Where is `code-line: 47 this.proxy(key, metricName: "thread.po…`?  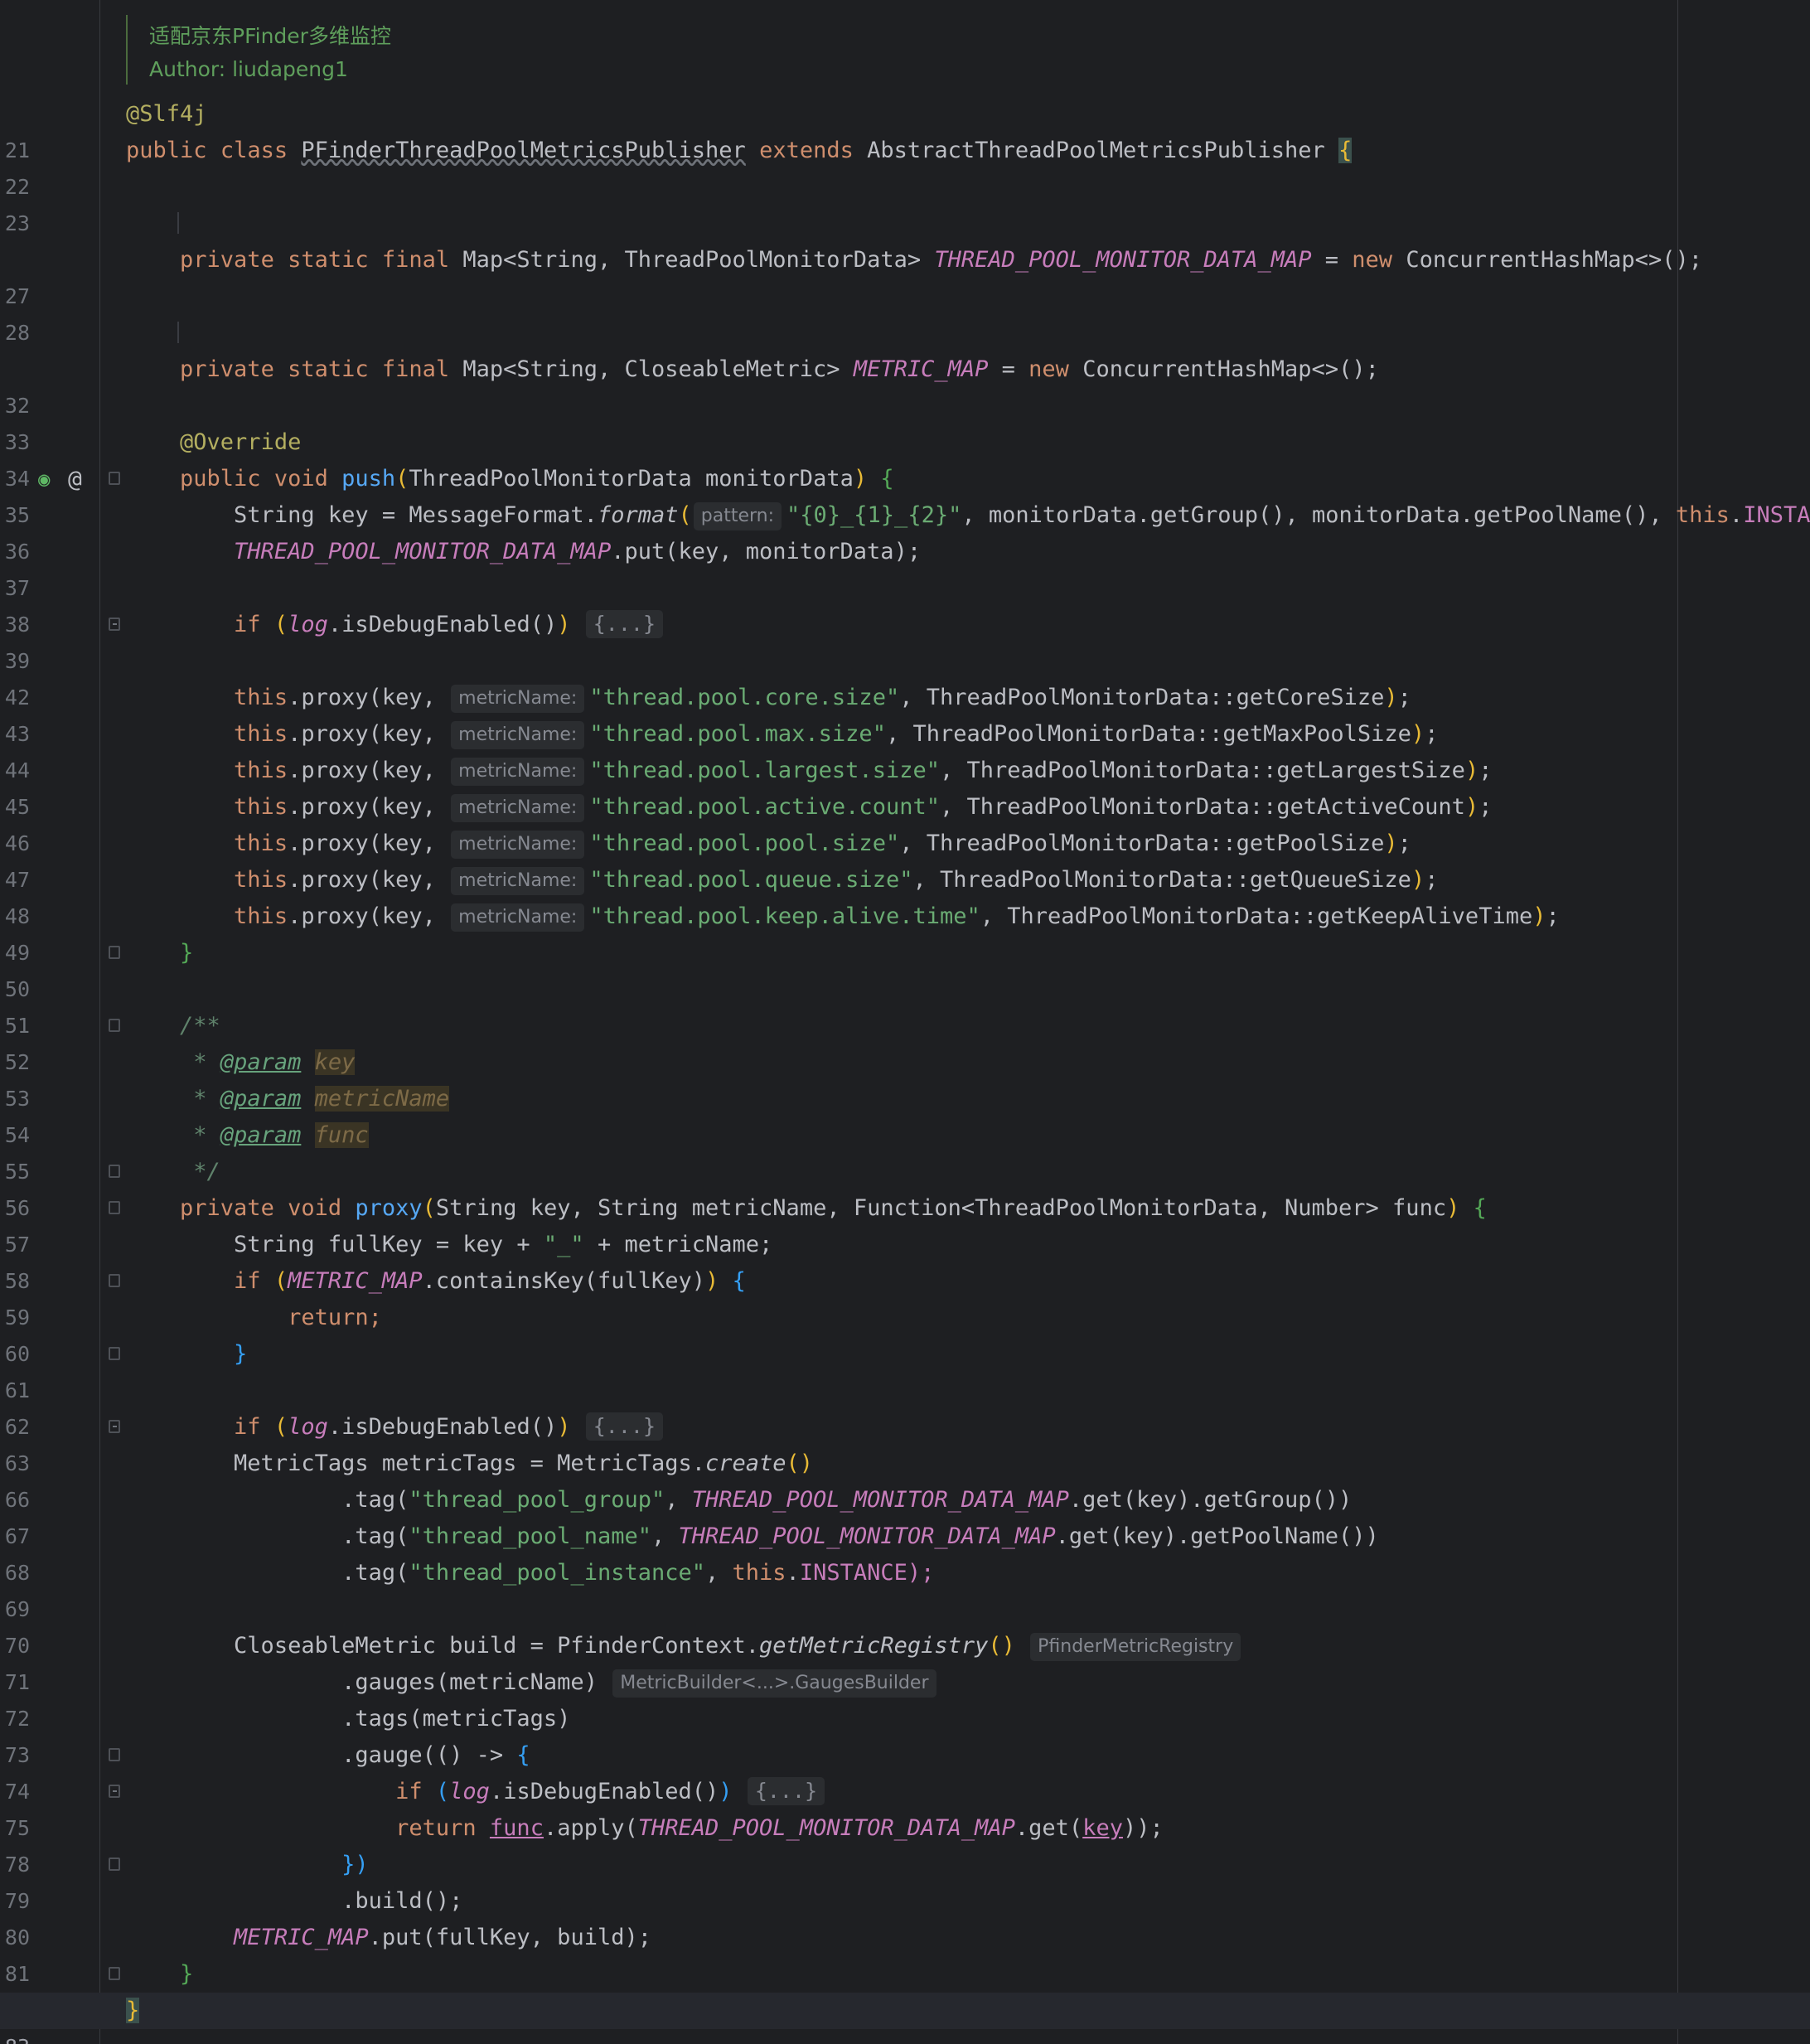
code-line: 47 this.proxy(key, metricName: "thread.po… is located at coordinates (905, 859).